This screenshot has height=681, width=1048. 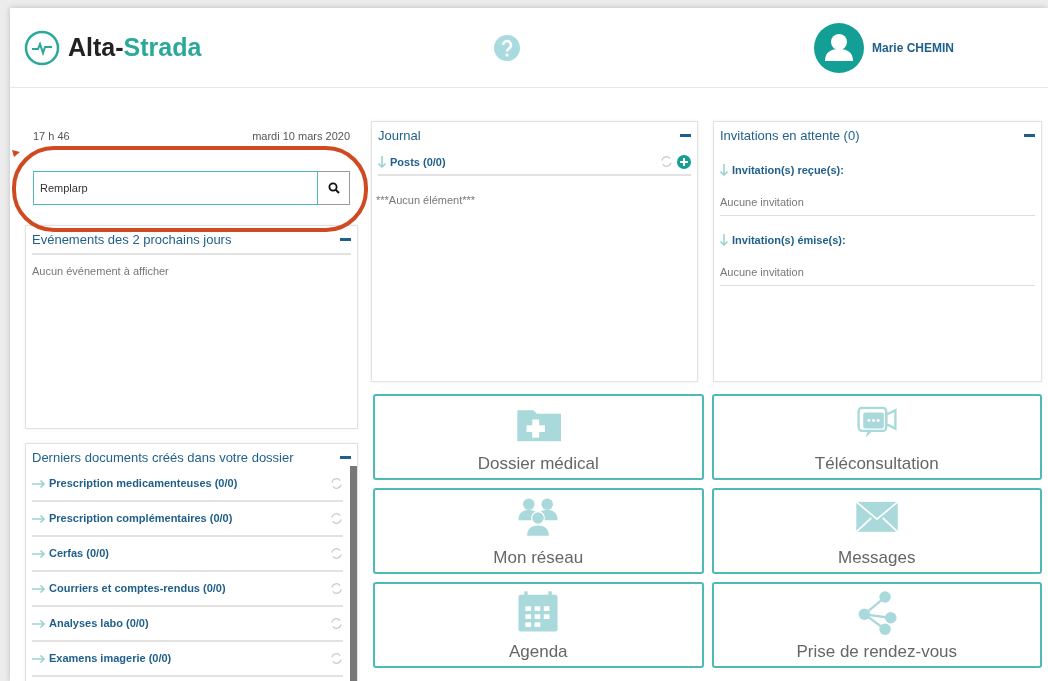 What do you see at coordinates (301, 136) in the screenshot?
I see `clock-date: mardi 10 mars 2020` at bounding box center [301, 136].